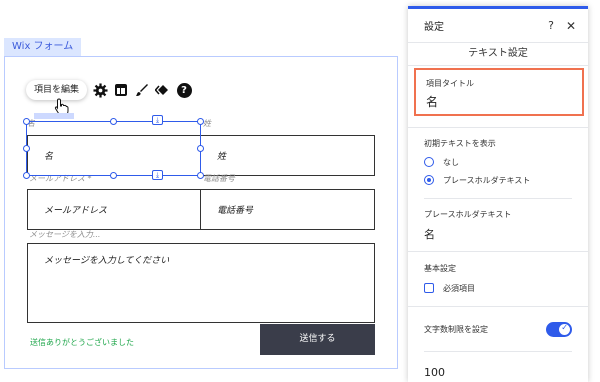 This screenshot has width=600, height=382. I want to click on char-limit-toggle: ✓, so click(559, 329).